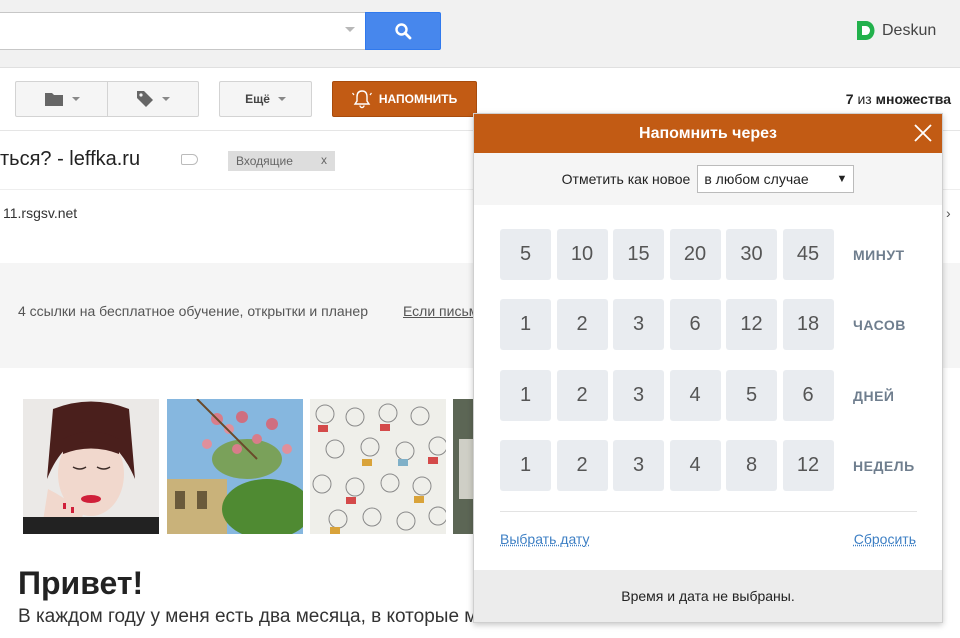 This screenshot has height=638, width=960. What do you see at coordinates (438, 311) in the screenshot?
I see `preheader-view-link: Если письмо откройте его` at bounding box center [438, 311].